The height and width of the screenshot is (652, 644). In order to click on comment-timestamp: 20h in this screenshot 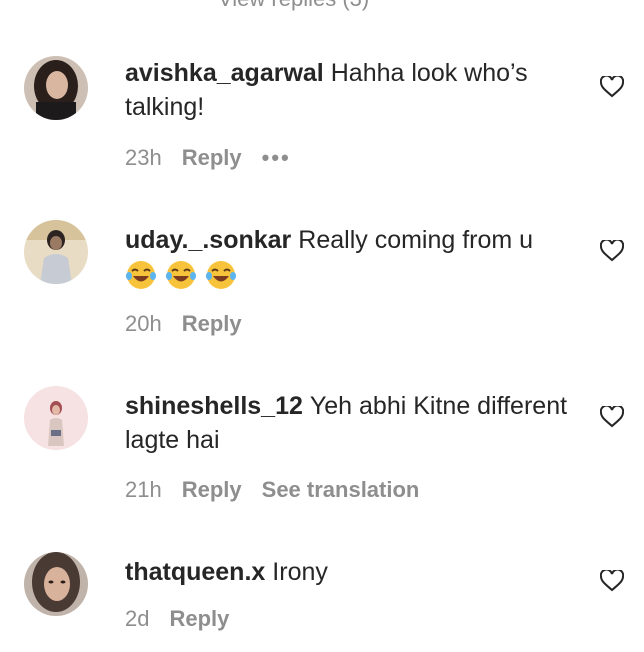, I will do `click(143, 323)`.